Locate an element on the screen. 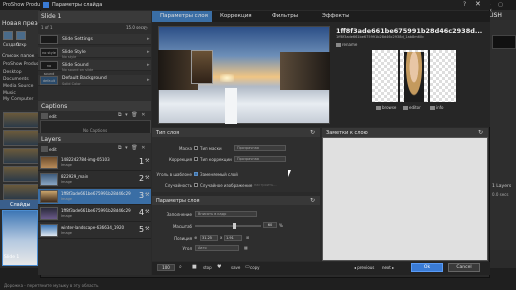  scale-slider-handle is located at coordinates (234, 226).